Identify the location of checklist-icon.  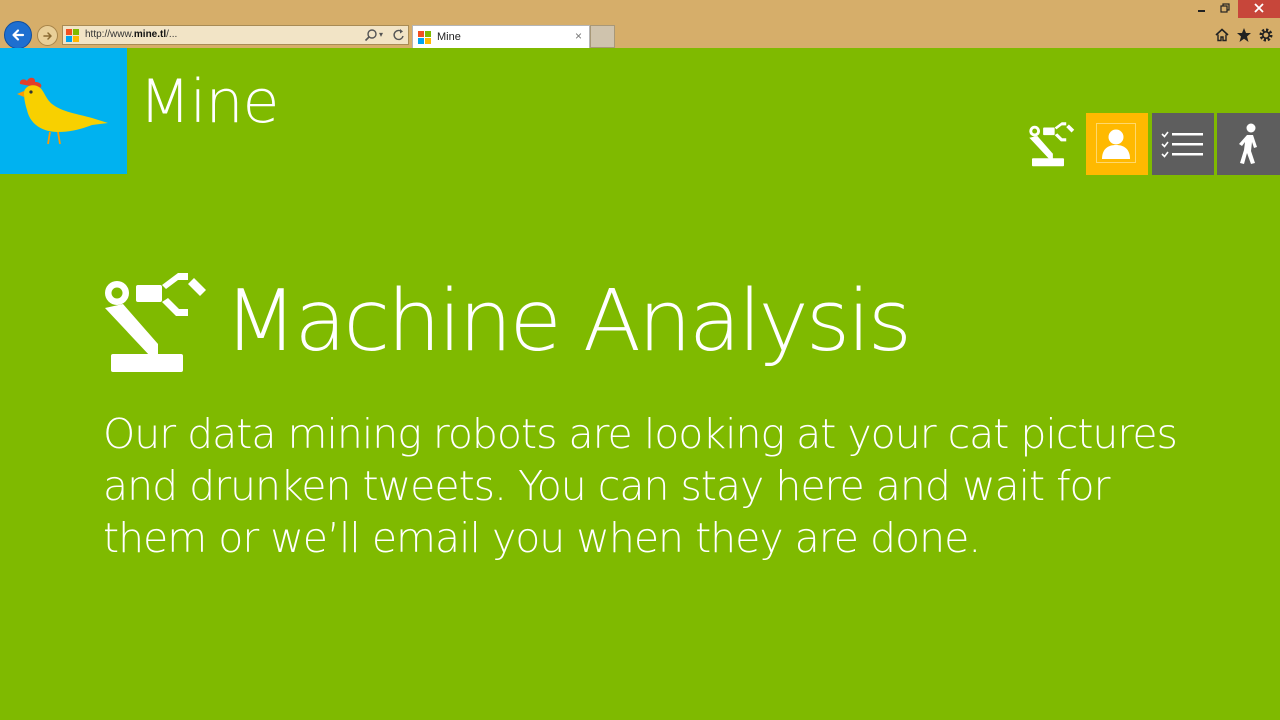
(1182, 144).